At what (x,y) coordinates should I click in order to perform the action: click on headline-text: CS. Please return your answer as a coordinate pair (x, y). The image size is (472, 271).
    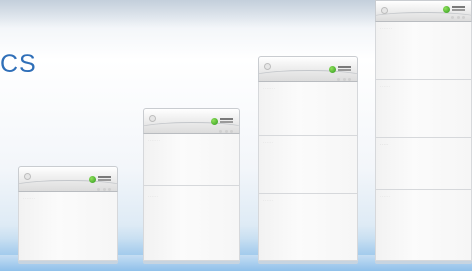
    Looking at the image, I should click on (18, 64).